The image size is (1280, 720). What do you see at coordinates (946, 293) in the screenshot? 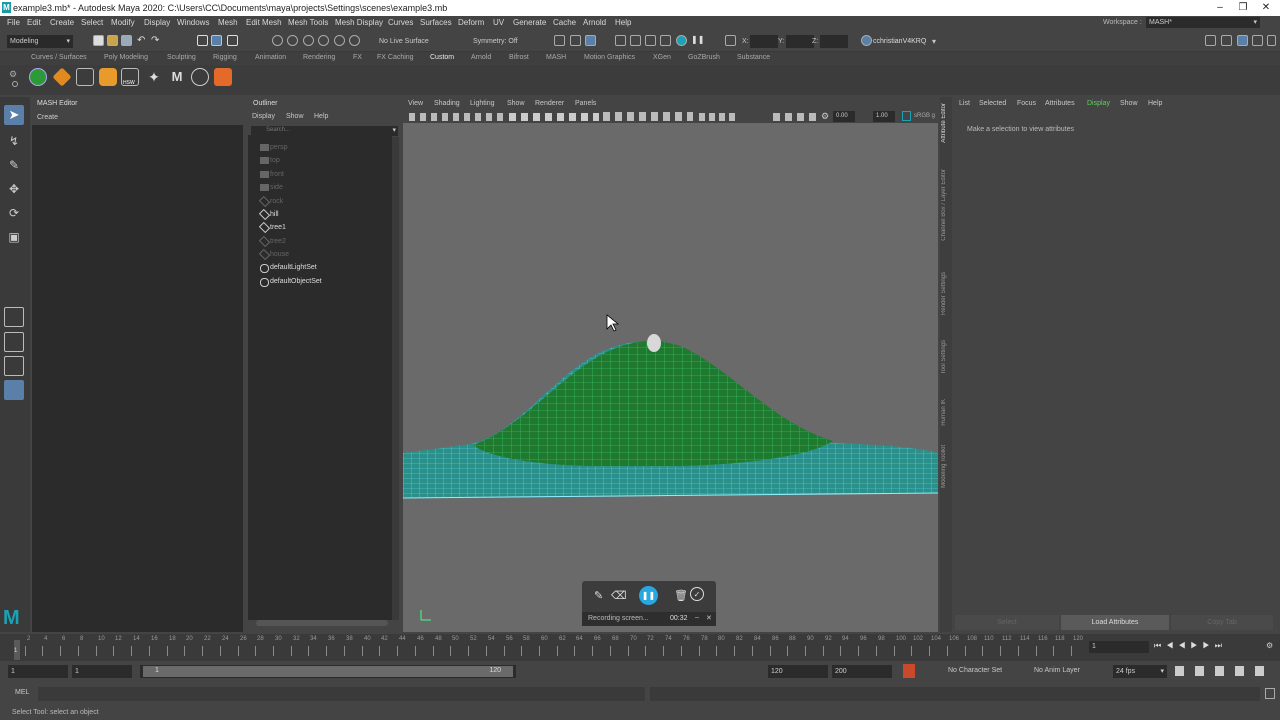
I see `tab-render-settings: Render Settings` at bounding box center [946, 293].